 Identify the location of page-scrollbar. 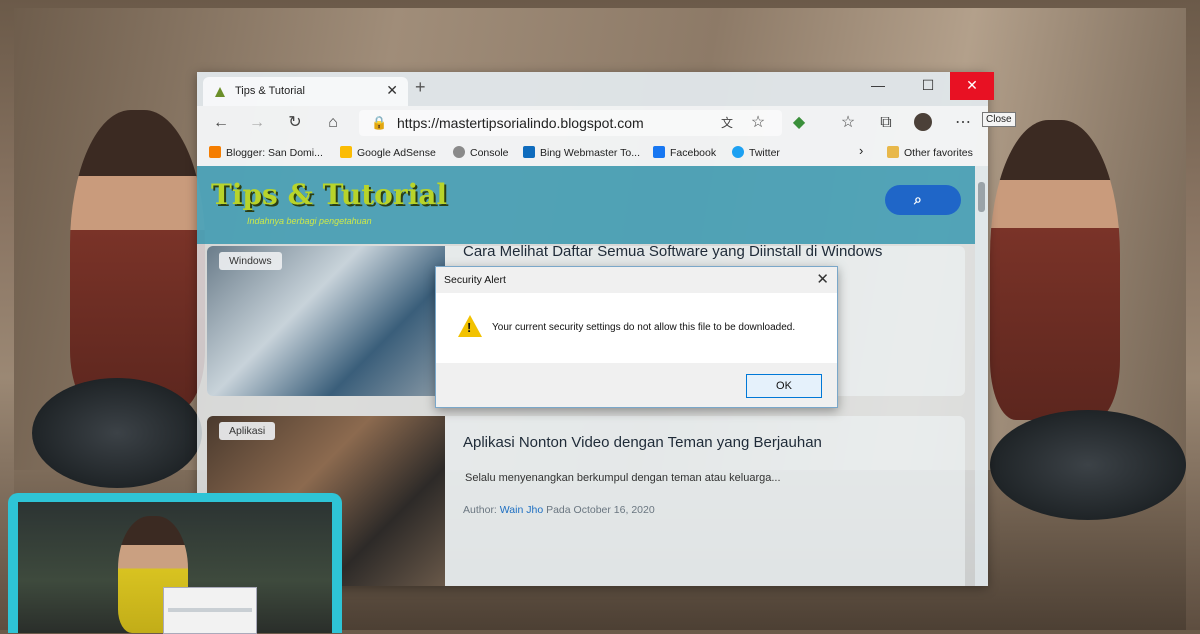
(981, 376).